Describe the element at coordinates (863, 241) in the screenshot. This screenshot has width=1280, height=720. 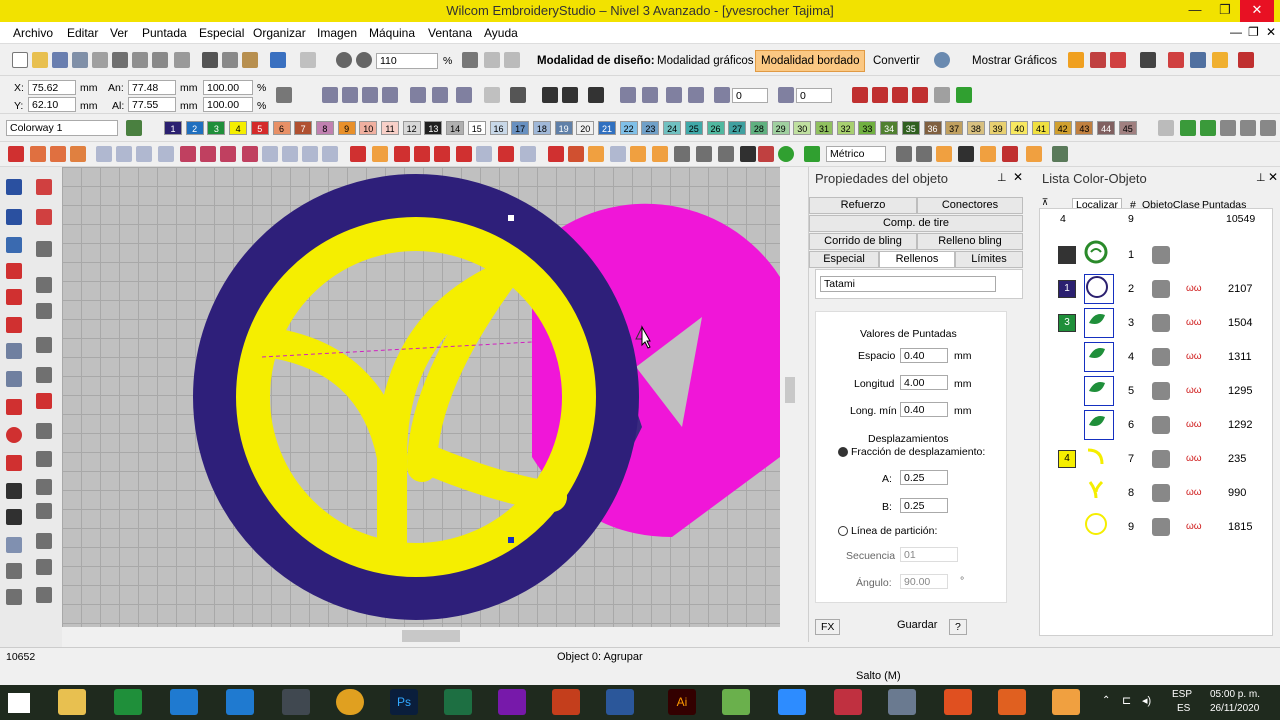
I see `tab-corrido-bling: Corrido de bling` at that location.